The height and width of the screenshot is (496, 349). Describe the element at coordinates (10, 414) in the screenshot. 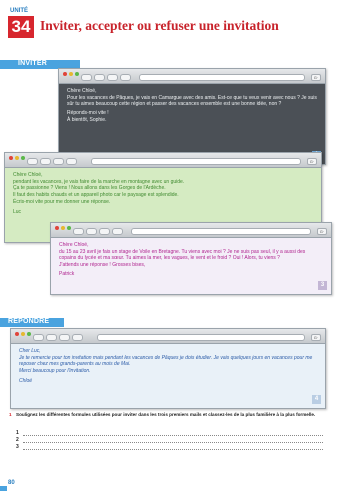

I see `exercise-number: 1` at that location.